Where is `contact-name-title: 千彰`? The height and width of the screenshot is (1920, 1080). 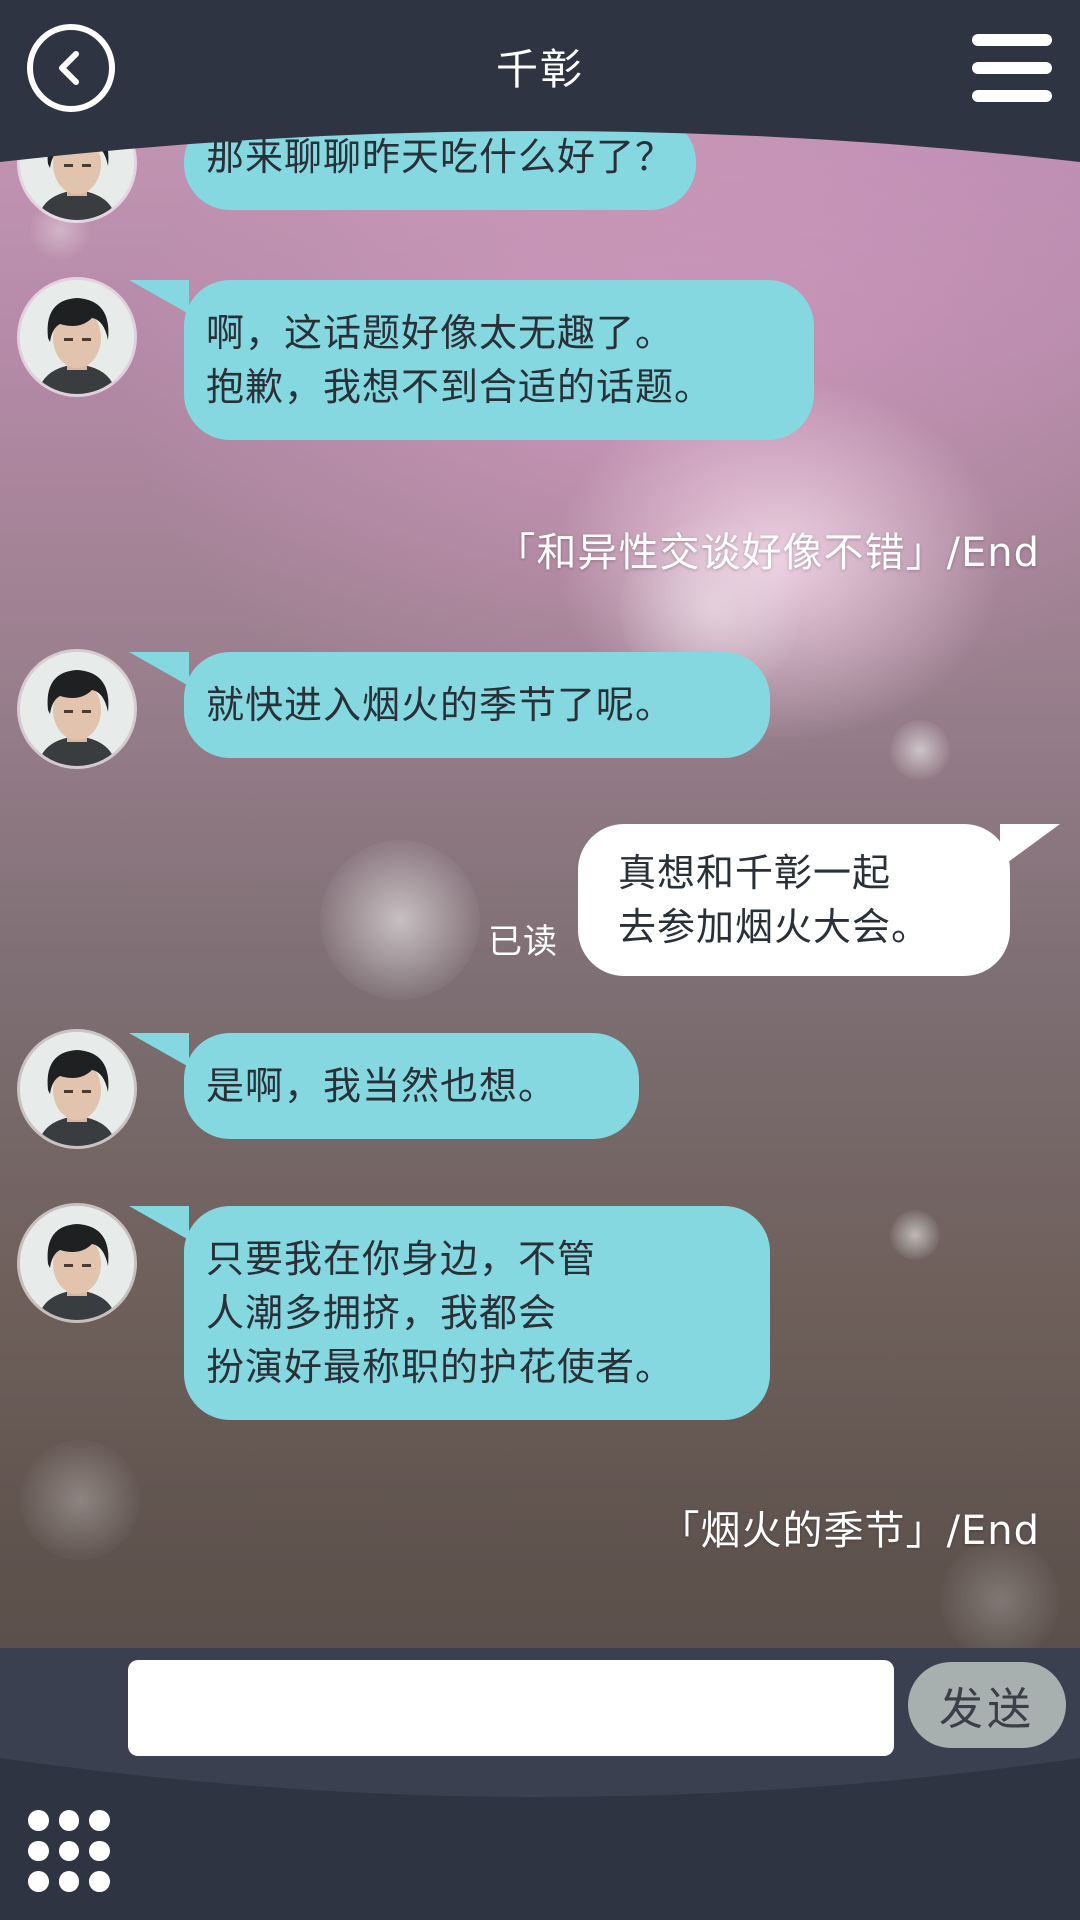 contact-name-title: 千彰 is located at coordinates (539, 69).